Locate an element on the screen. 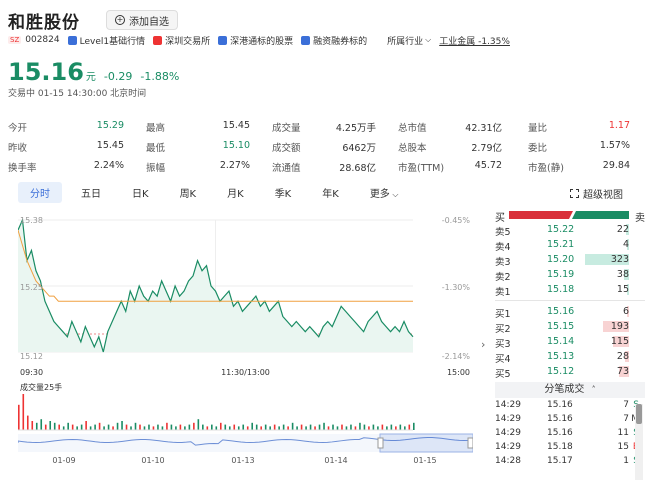 This screenshot has height=480, width=650. order-price: 15.13 is located at coordinates (561, 356).